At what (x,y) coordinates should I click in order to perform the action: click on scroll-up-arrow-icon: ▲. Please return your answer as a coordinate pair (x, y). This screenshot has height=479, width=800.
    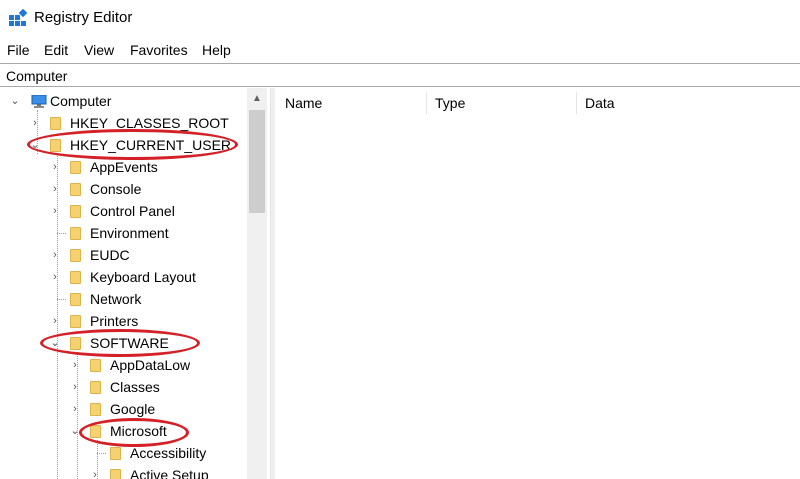
    Looking at the image, I should click on (257, 99).